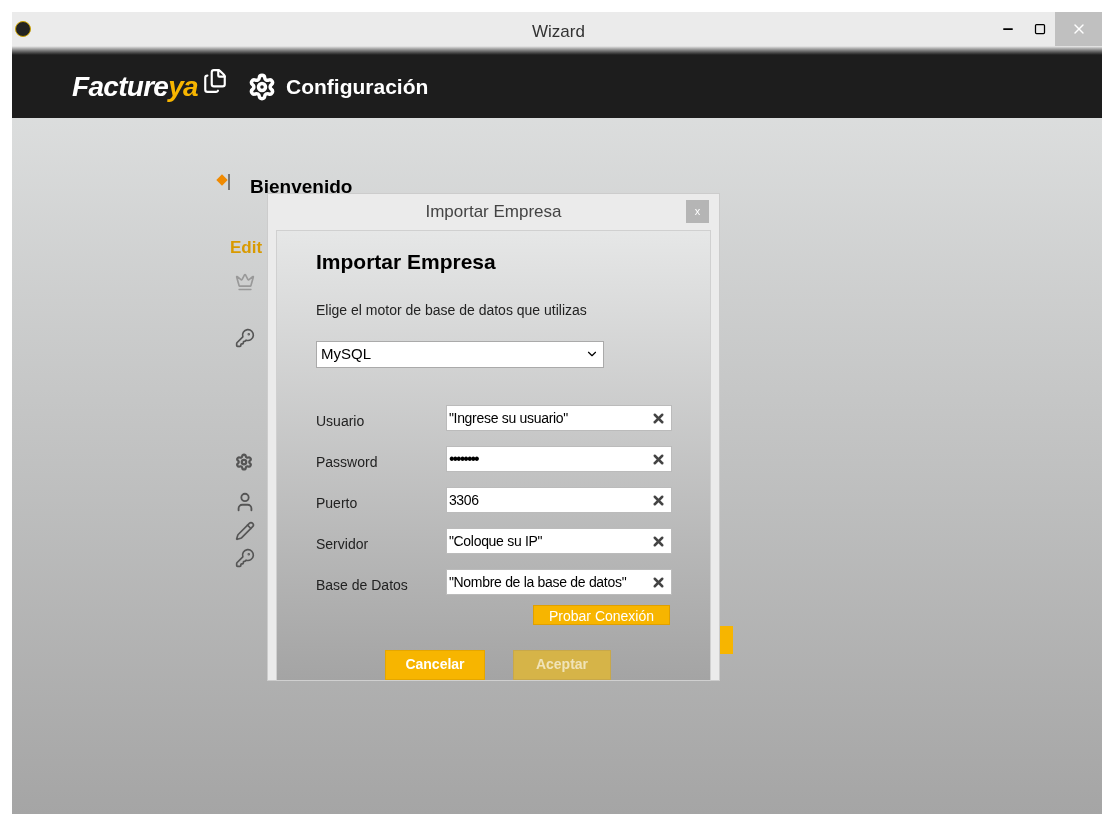 This screenshot has width=1102, height=814. Describe the element at coordinates (452, 310) in the screenshot. I see `prompt-text: Elige el motor de base de datos que utilizas` at that location.